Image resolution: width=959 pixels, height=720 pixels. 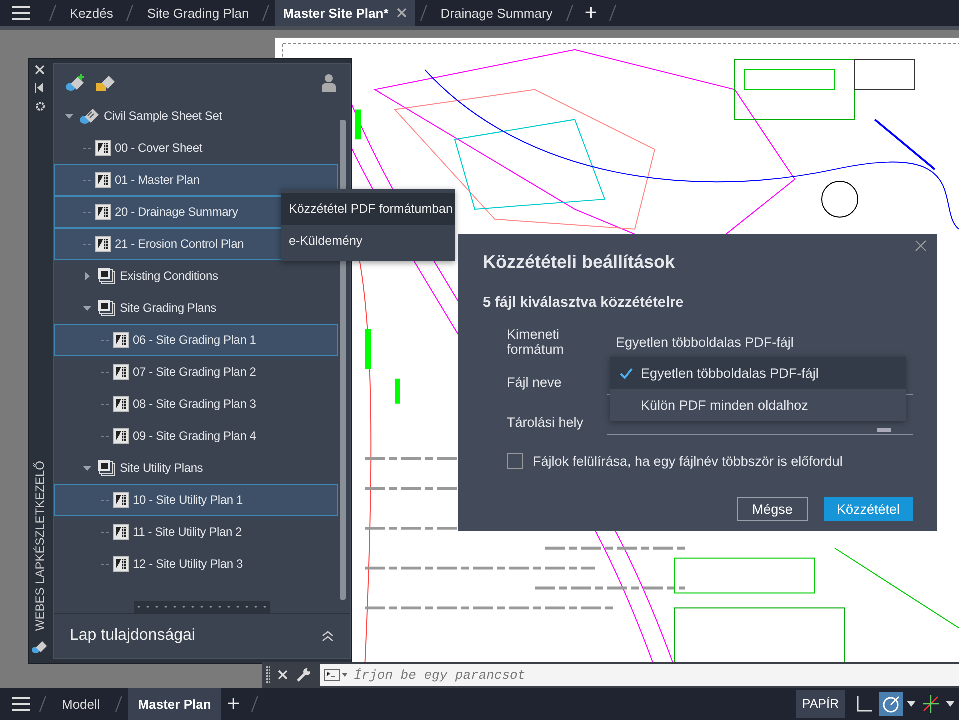 I want to click on expand-icon, so click(x=328, y=636).